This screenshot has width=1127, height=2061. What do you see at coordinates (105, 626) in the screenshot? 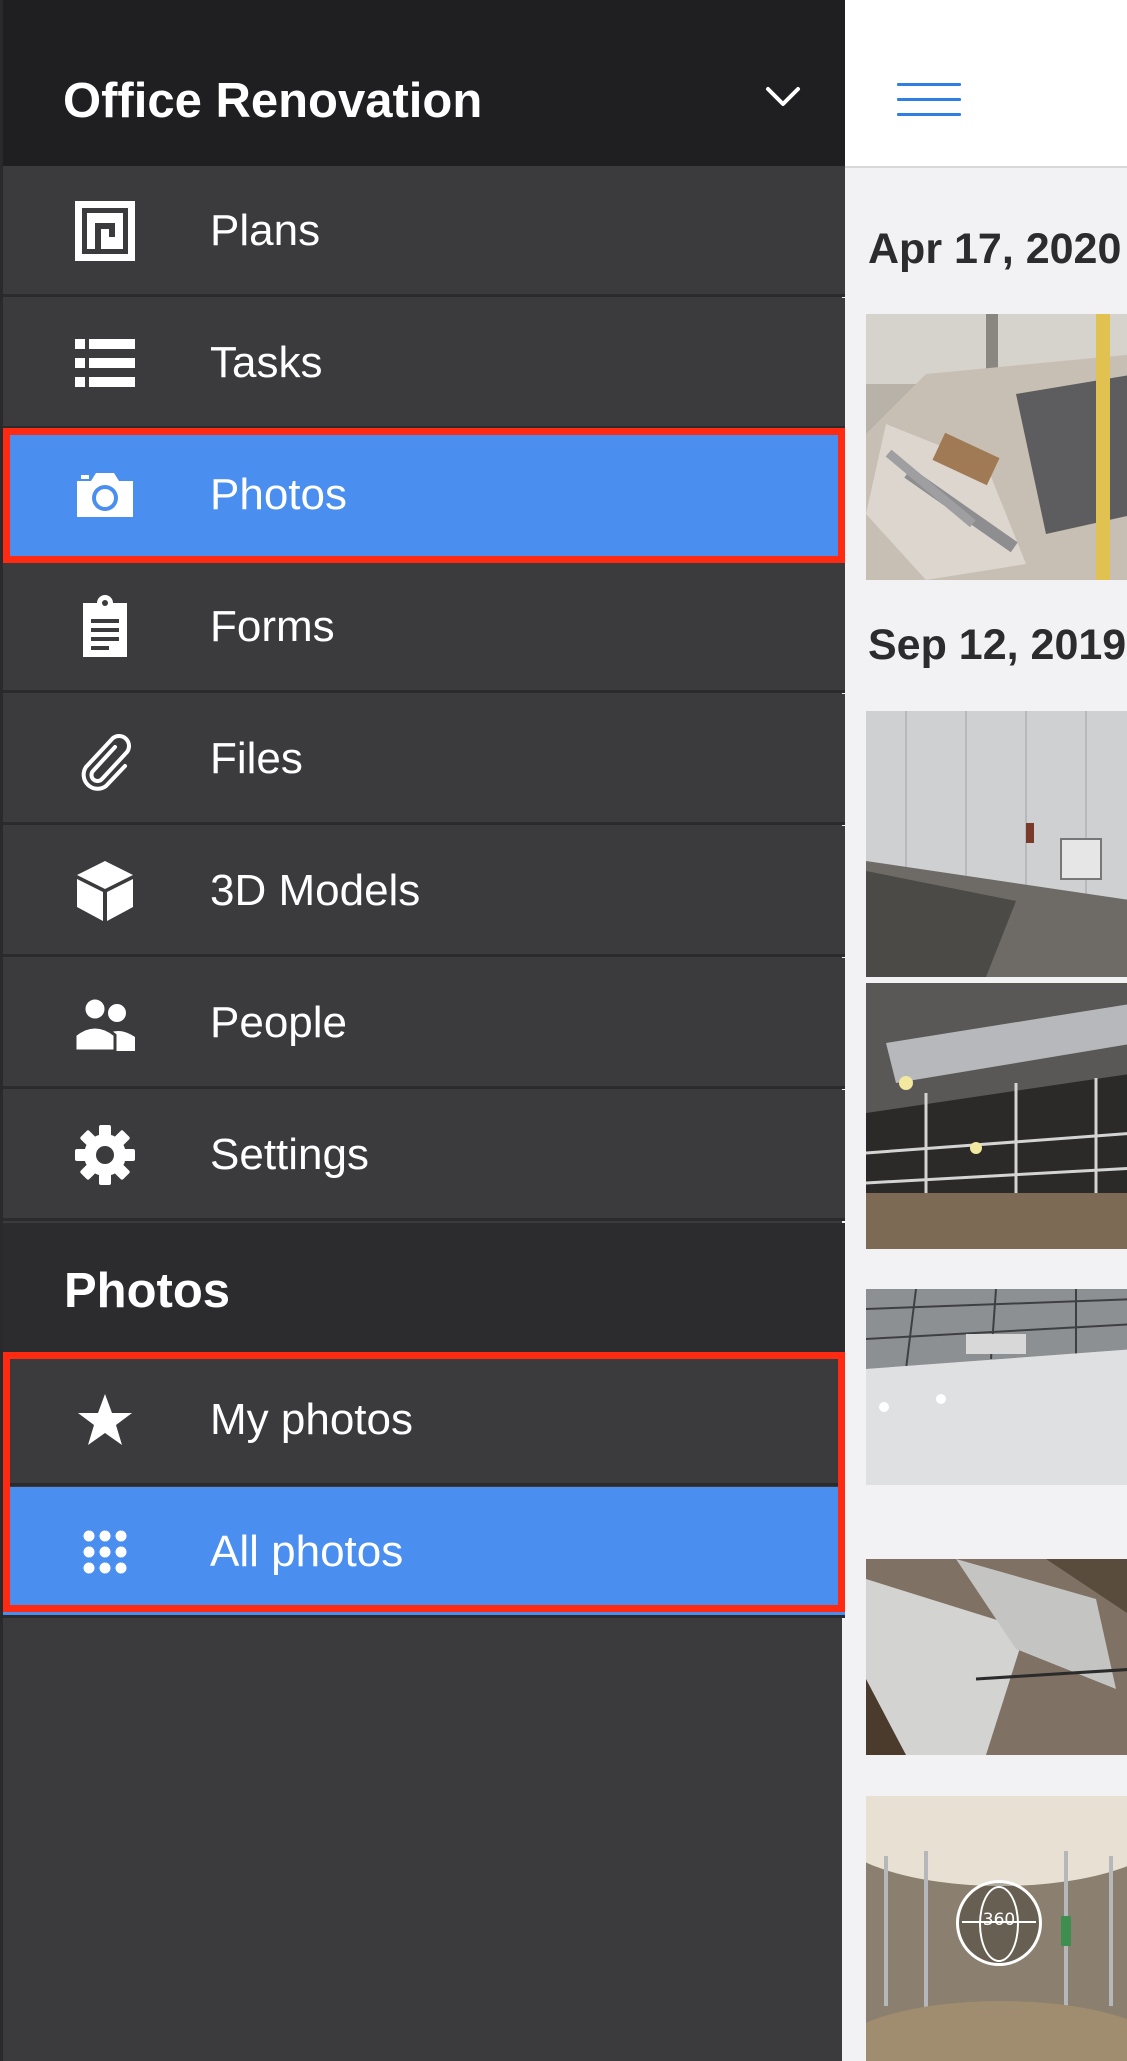
I see `clipboard-icon` at bounding box center [105, 626].